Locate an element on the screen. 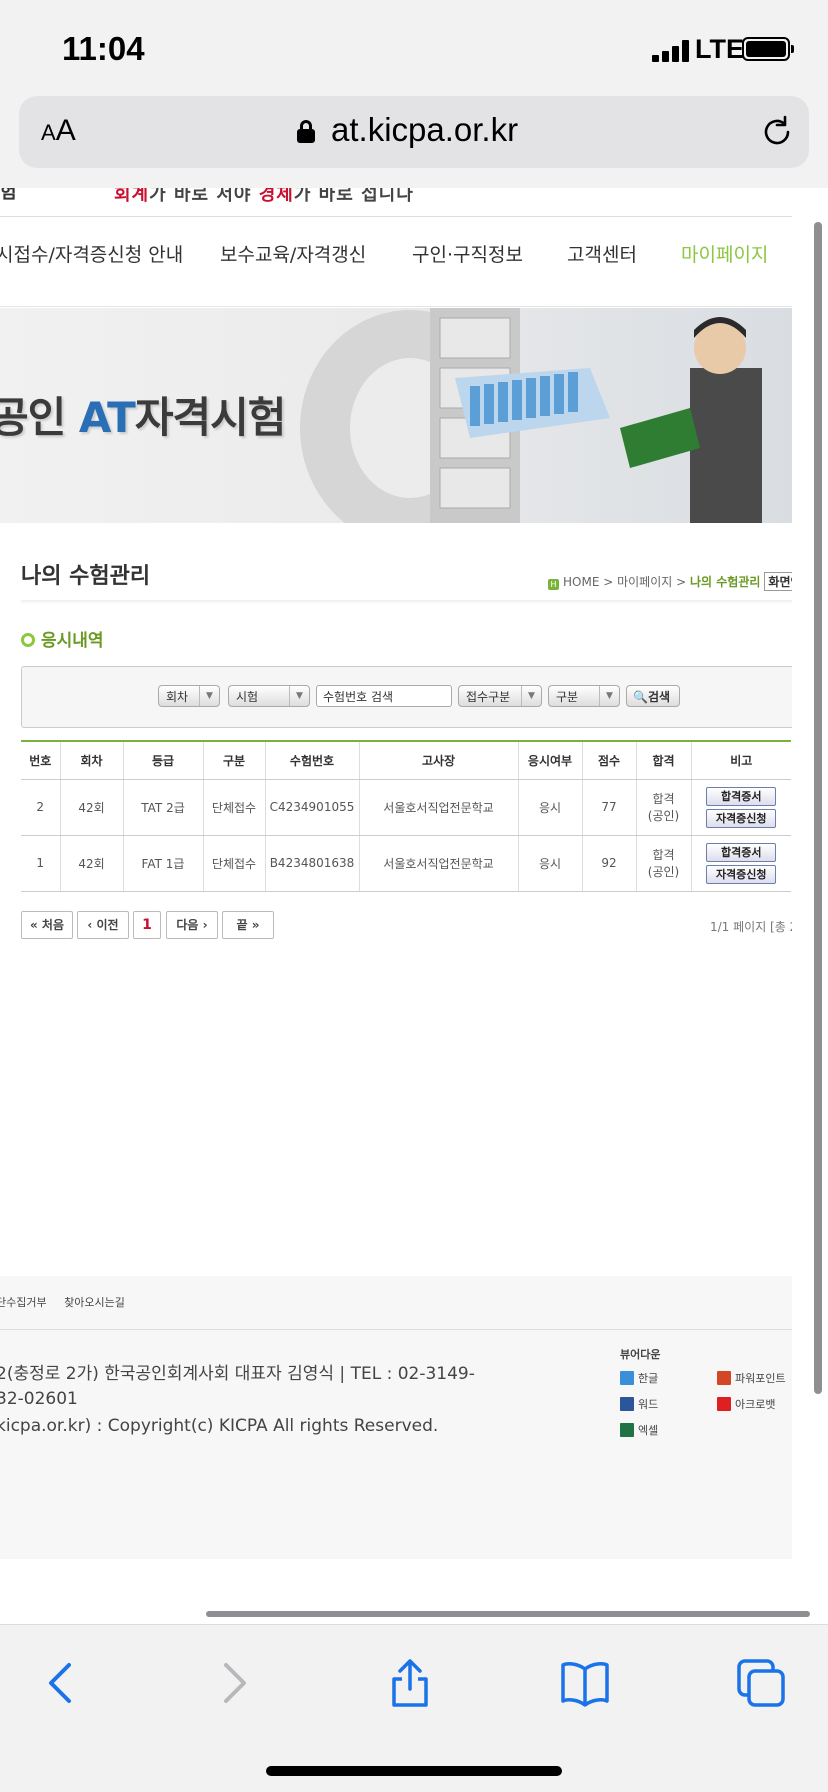 This screenshot has height=1792, width=828. col-header: 등급 is located at coordinates (163, 760).